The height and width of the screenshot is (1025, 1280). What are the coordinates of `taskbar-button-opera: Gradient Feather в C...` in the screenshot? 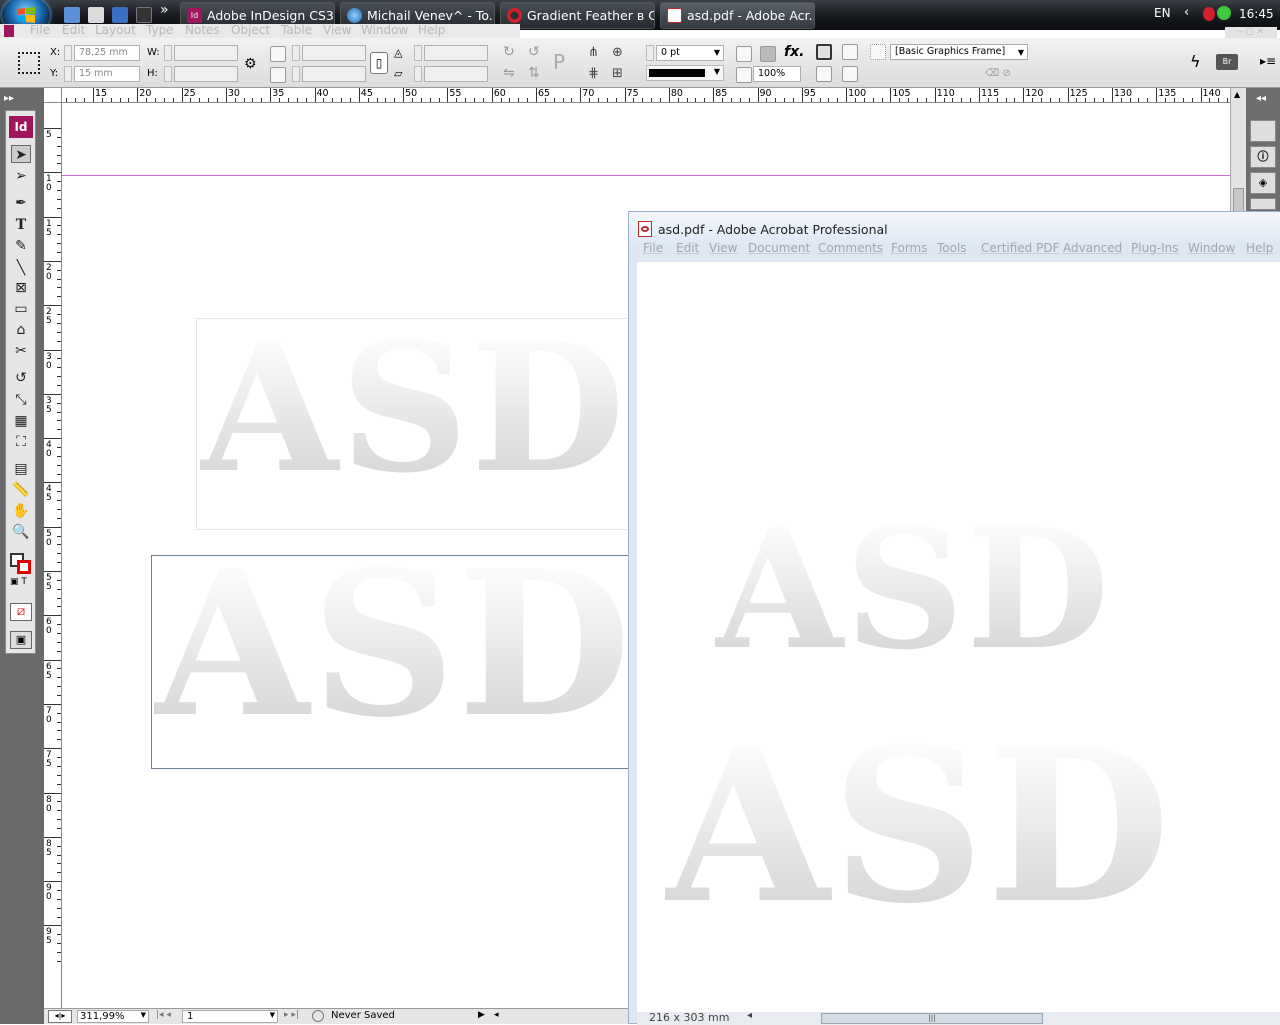 It's located at (577, 15).